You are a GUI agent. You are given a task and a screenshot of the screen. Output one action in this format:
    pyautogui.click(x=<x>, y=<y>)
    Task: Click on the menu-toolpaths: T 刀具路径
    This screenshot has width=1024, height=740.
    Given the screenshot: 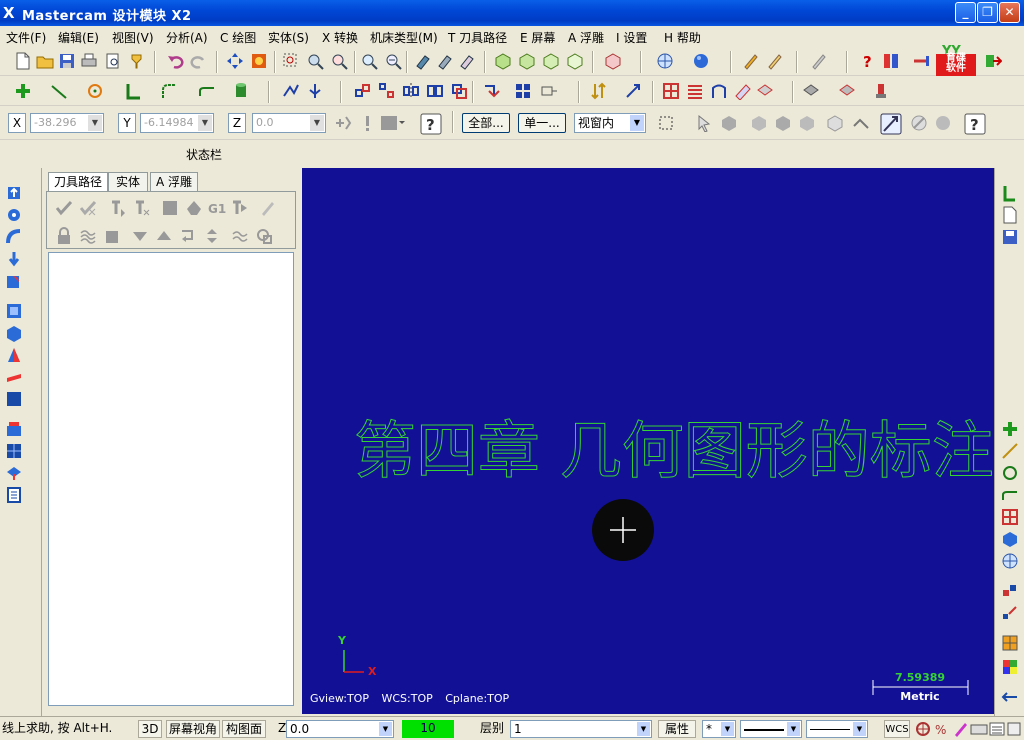 What is the action you would take?
    pyautogui.click(x=477, y=37)
    